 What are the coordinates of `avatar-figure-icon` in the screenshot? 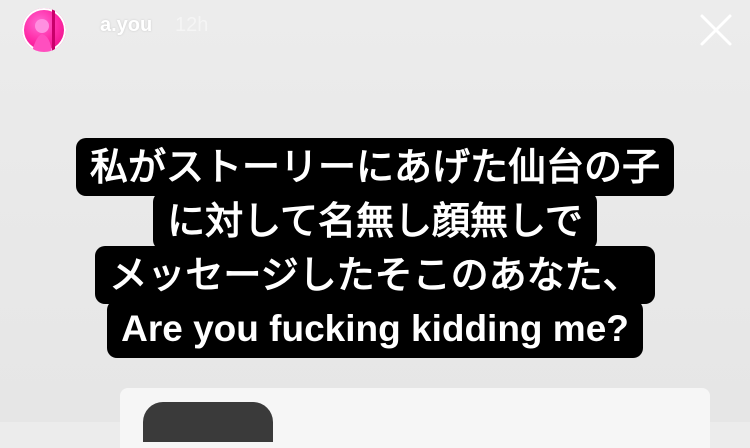 It's located at (43, 30).